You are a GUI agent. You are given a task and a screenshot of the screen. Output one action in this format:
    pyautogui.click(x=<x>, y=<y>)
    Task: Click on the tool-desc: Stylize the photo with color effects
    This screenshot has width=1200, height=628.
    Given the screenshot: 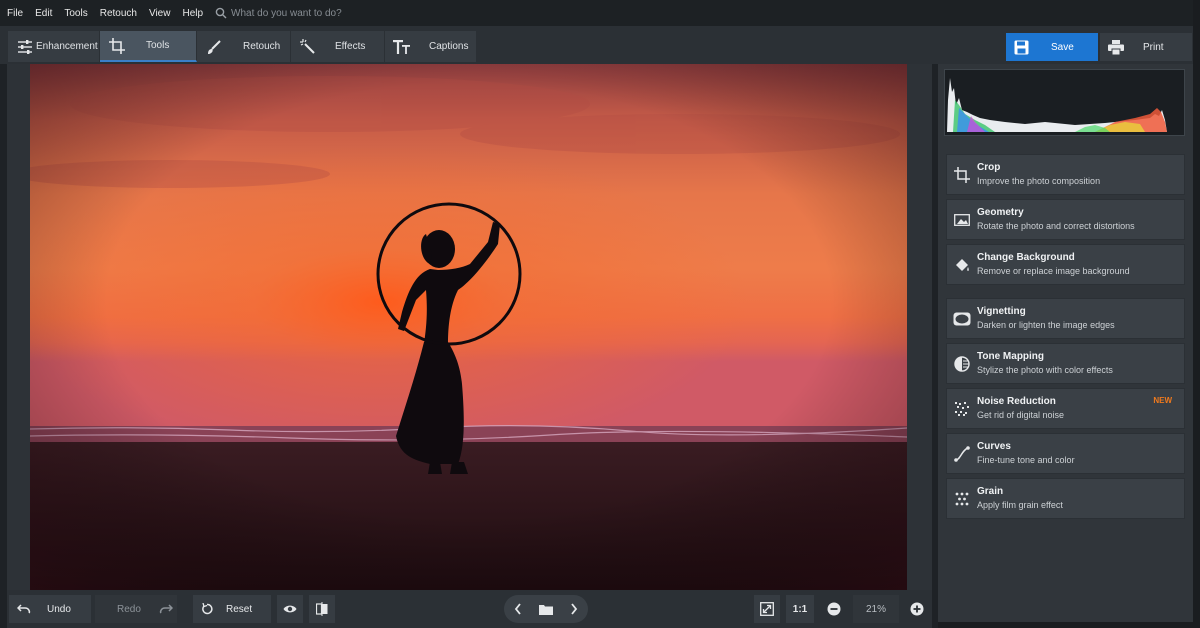 What is the action you would take?
    pyautogui.click(x=1045, y=369)
    